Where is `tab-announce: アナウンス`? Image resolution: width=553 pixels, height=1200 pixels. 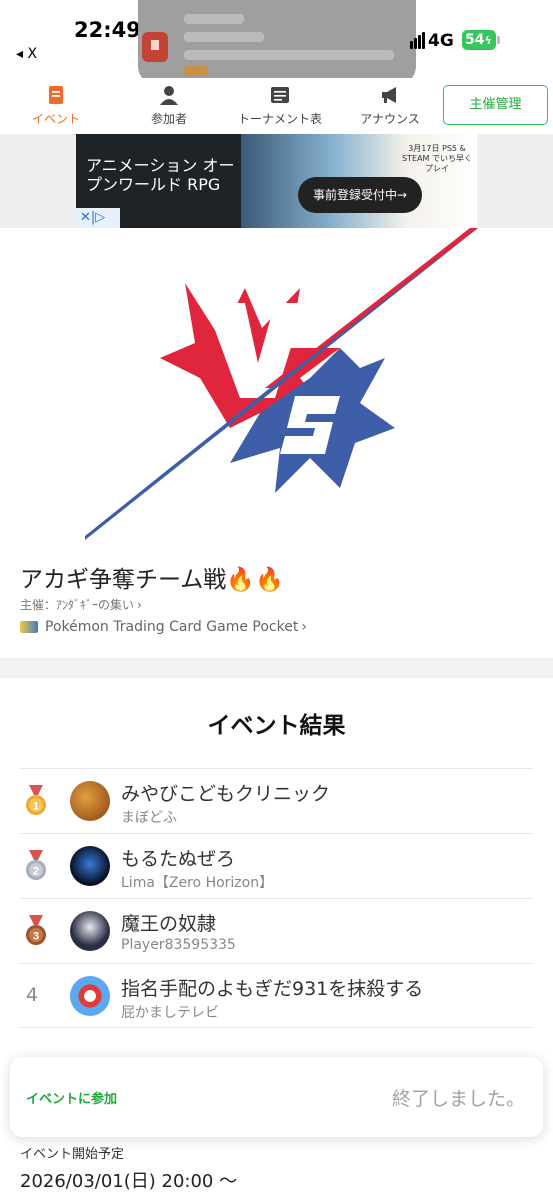 tab-announce: アナウンス is located at coordinates (390, 108).